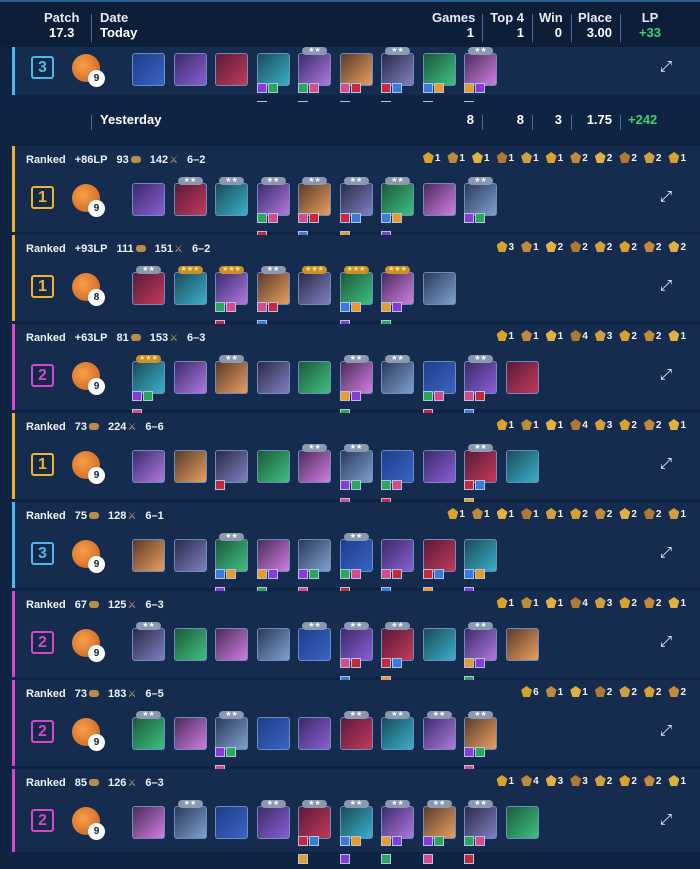  Describe the element at coordinates (356, 816) in the screenshot. I see `match-row: Ranked 85 126⚔ 6–3 1 4 3 3 2 2 2 1 2 9 ★★ ★★ ★★ ★★ ★★ ★★ ★★ ⤢` at that location.